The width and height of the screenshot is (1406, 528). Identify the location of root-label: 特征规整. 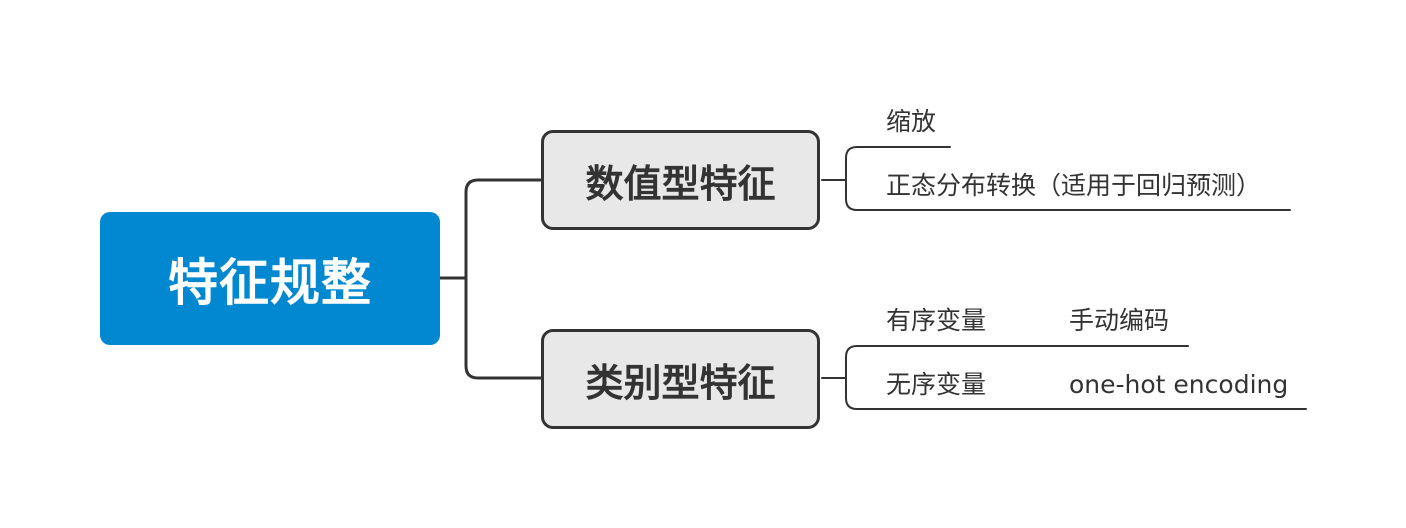
(270, 282).